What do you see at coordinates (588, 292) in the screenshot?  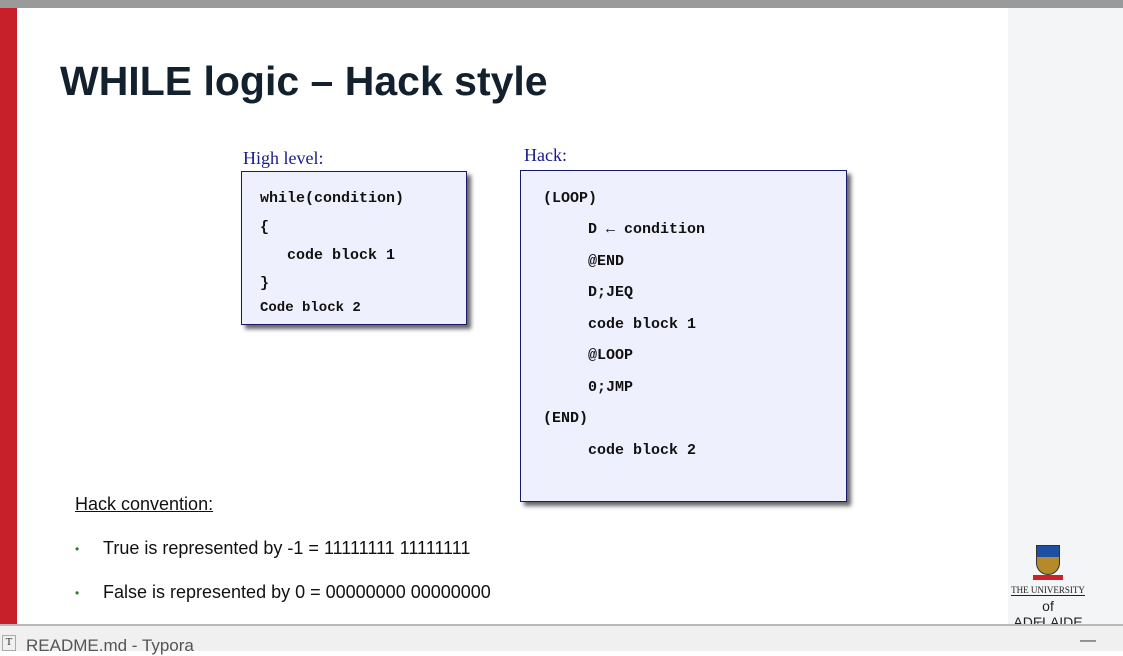 I see `code-line: D;JEQ` at bounding box center [588, 292].